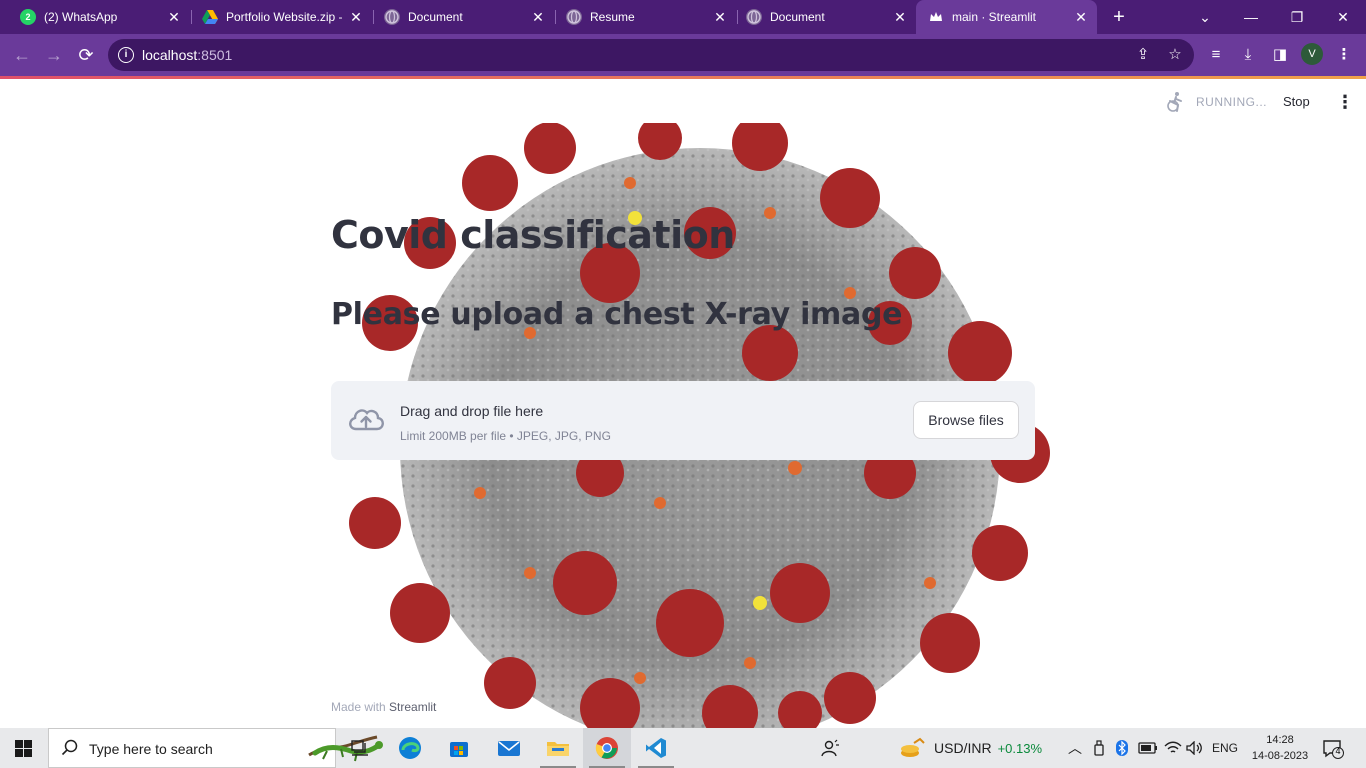  What do you see at coordinates (412, 707) in the screenshot?
I see `streamlit-link: Streamlit` at bounding box center [412, 707].